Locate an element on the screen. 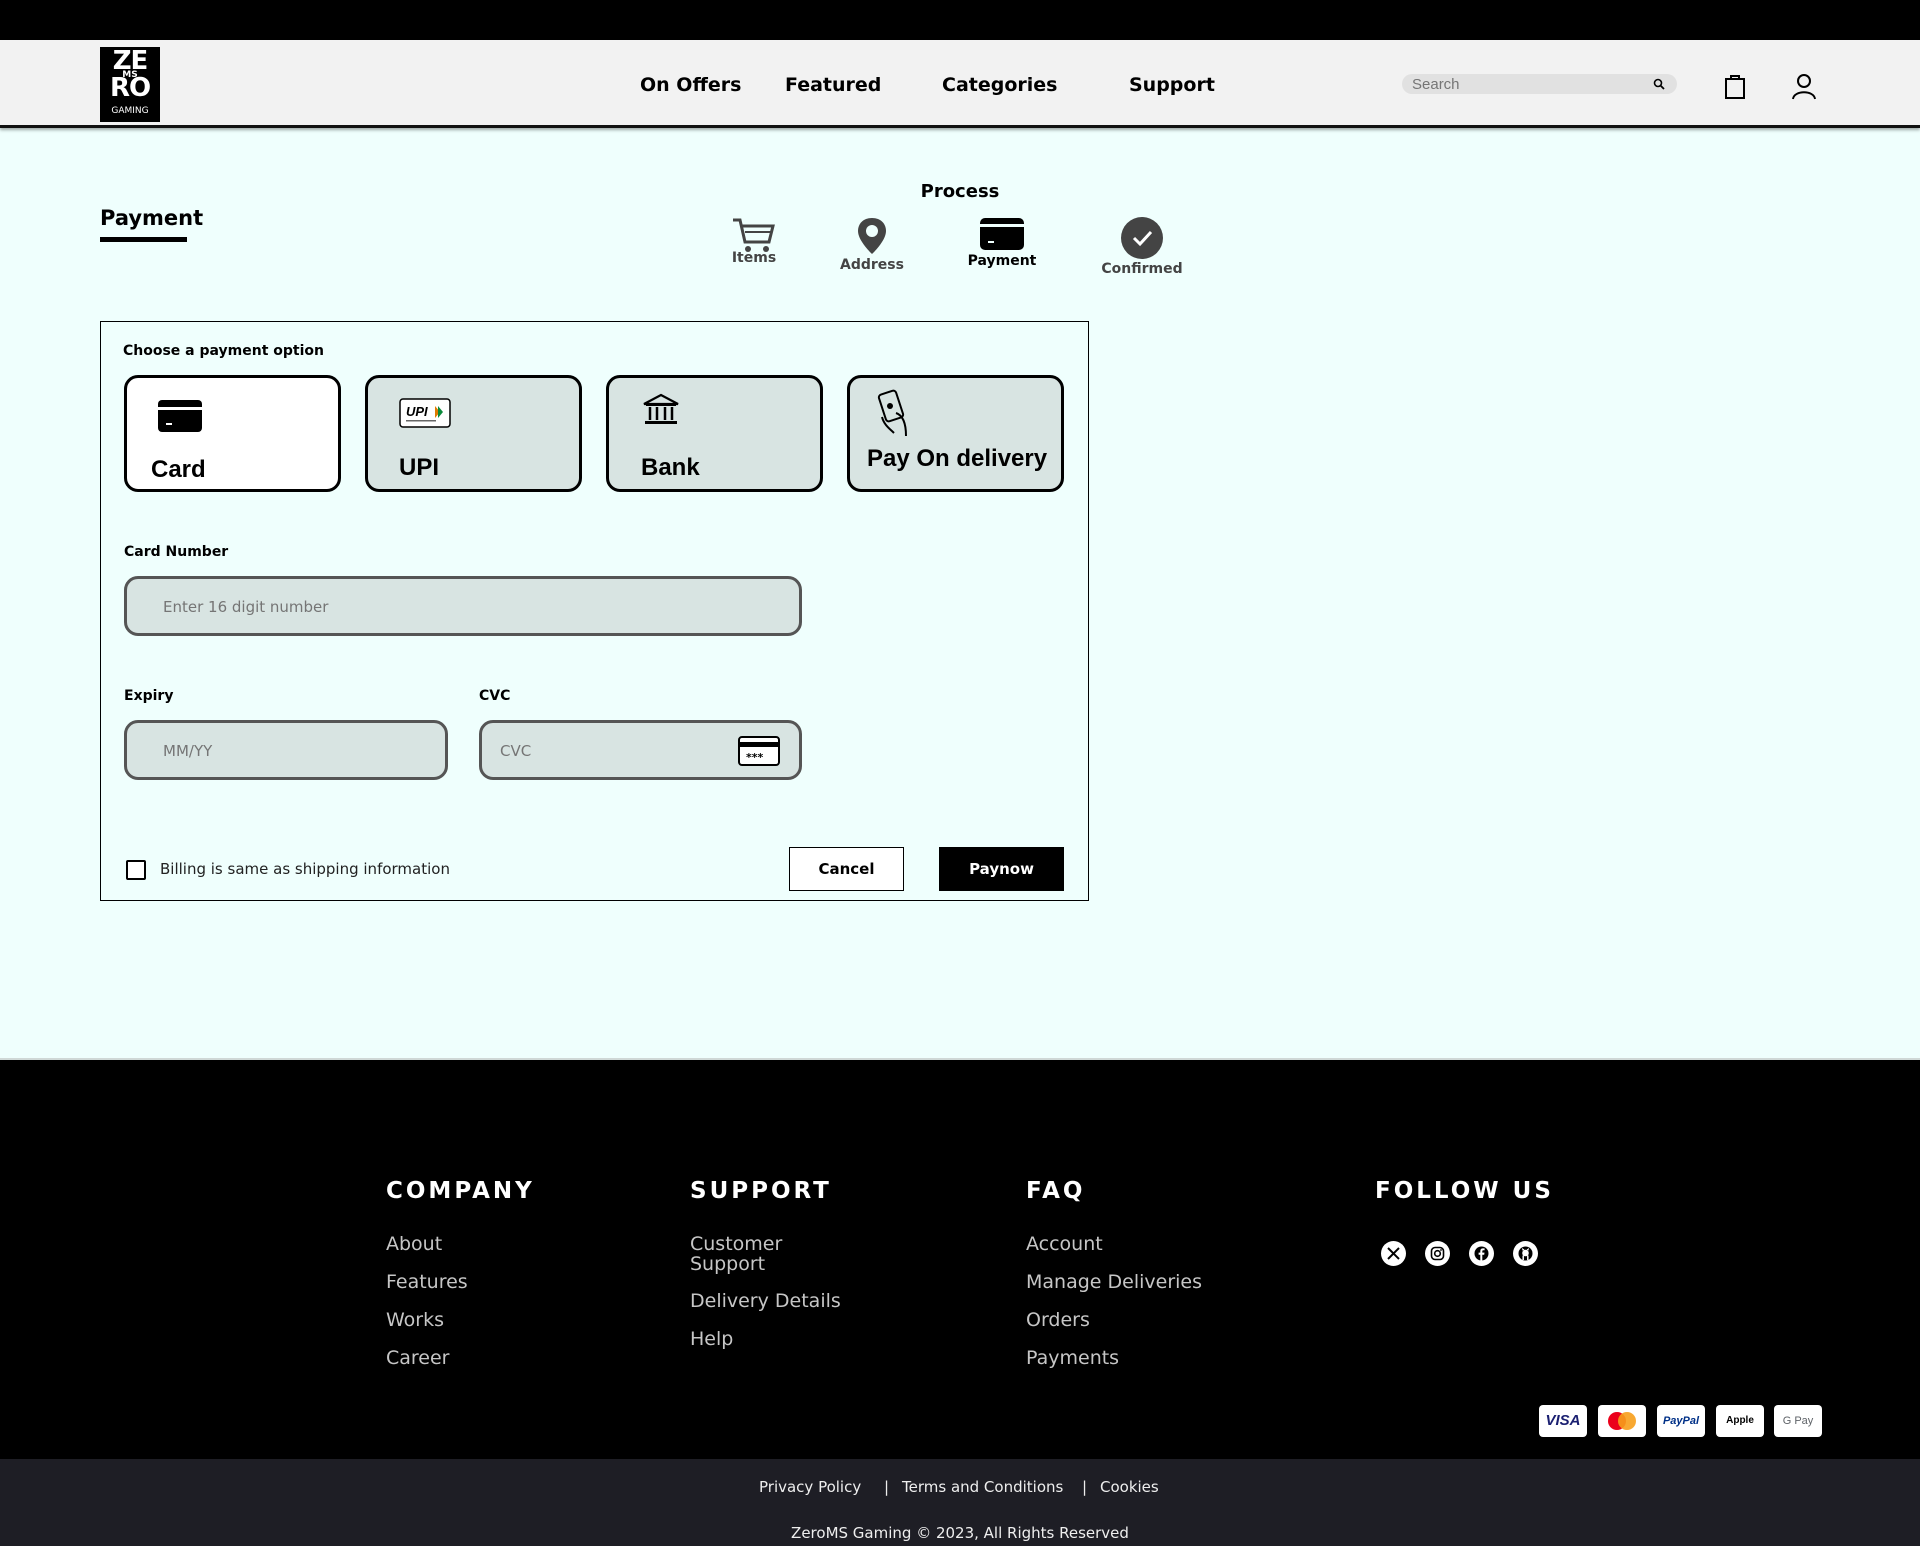 The height and width of the screenshot is (1546, 1920). cookies-link: Cookies is located at coordinates (1129, 1487).